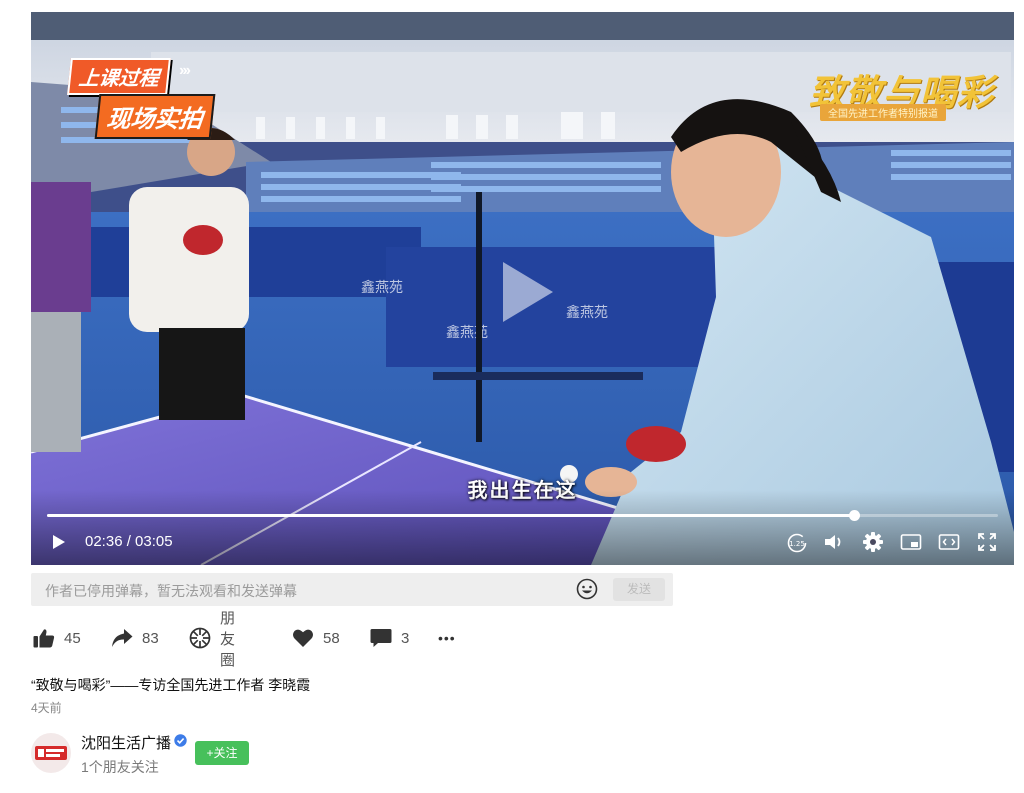  Describe the element at coordinates (883, 112) in the screenshot. I see `brand-watermark-subtitle: 全国先进工作者特别报道` at that location.